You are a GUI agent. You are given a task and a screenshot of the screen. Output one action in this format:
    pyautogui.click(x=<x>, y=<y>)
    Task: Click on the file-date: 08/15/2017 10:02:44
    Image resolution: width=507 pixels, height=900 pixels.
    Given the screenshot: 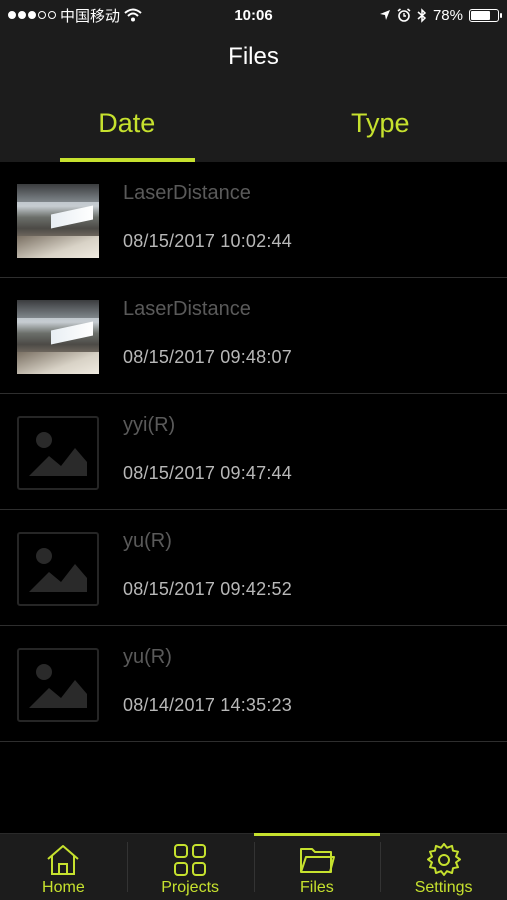 What is the action you would take?
    pyautogui.click(x=207, y=241)
    